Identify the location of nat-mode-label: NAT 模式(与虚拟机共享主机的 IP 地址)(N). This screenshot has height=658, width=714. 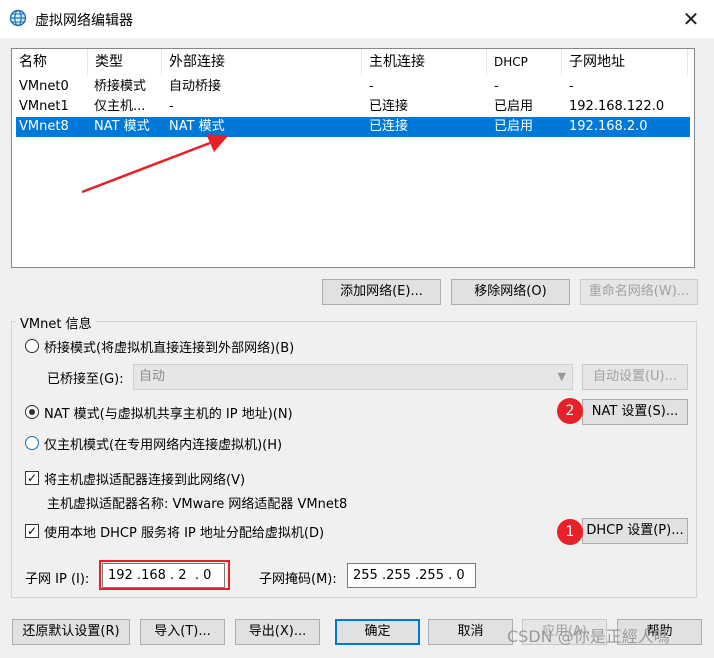
(168, 414).